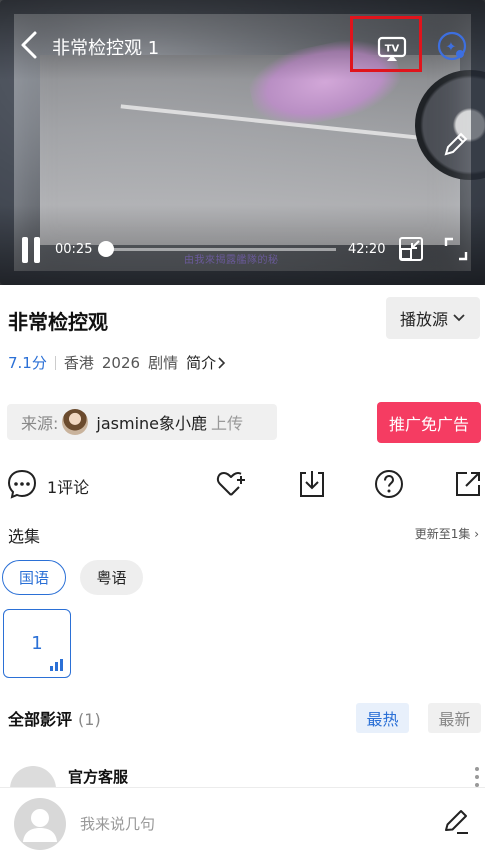 This screenshot has height=855, width=485. I want to click on action-bar: 1评论, so click(242, 484).